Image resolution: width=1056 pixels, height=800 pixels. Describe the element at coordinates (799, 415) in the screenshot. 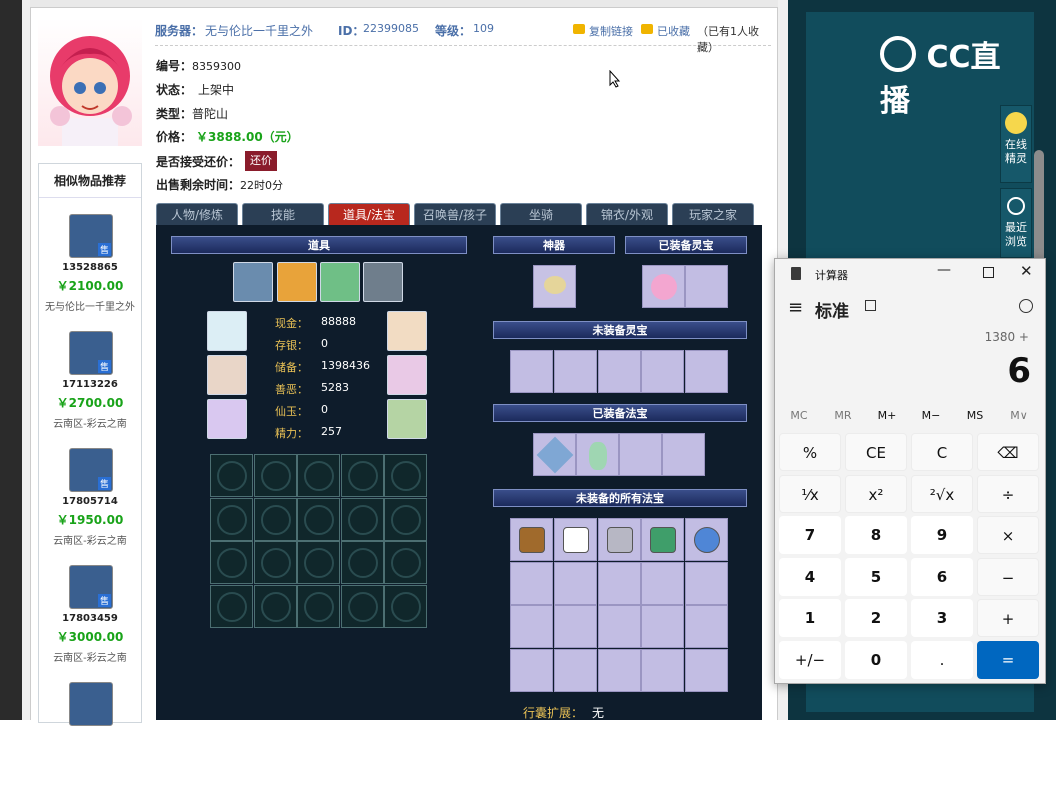

I see `memory-clear-button: MC` at that location.